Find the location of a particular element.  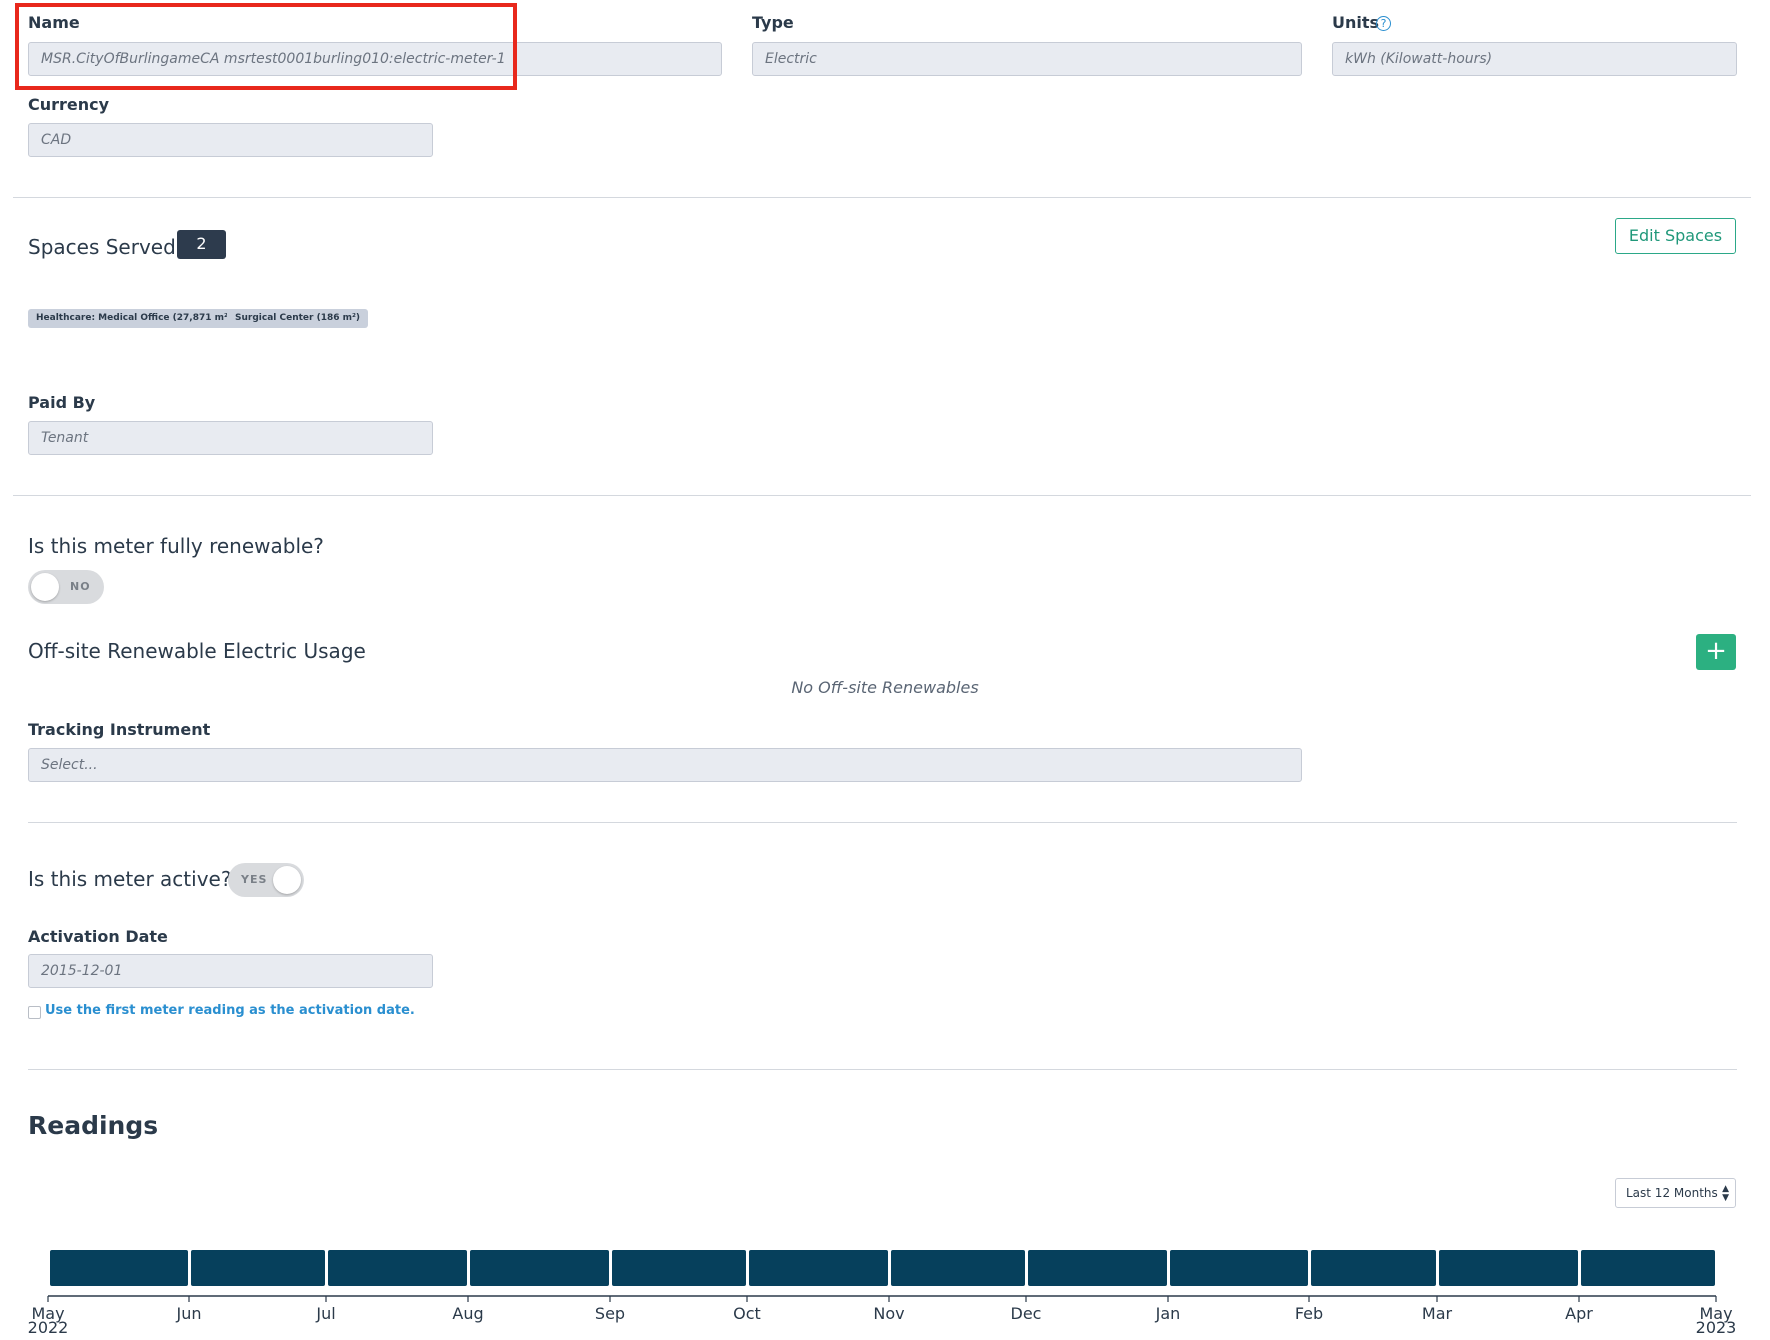

spaces-served-heading: Spaces Served: is located at coordinates (105, 247).